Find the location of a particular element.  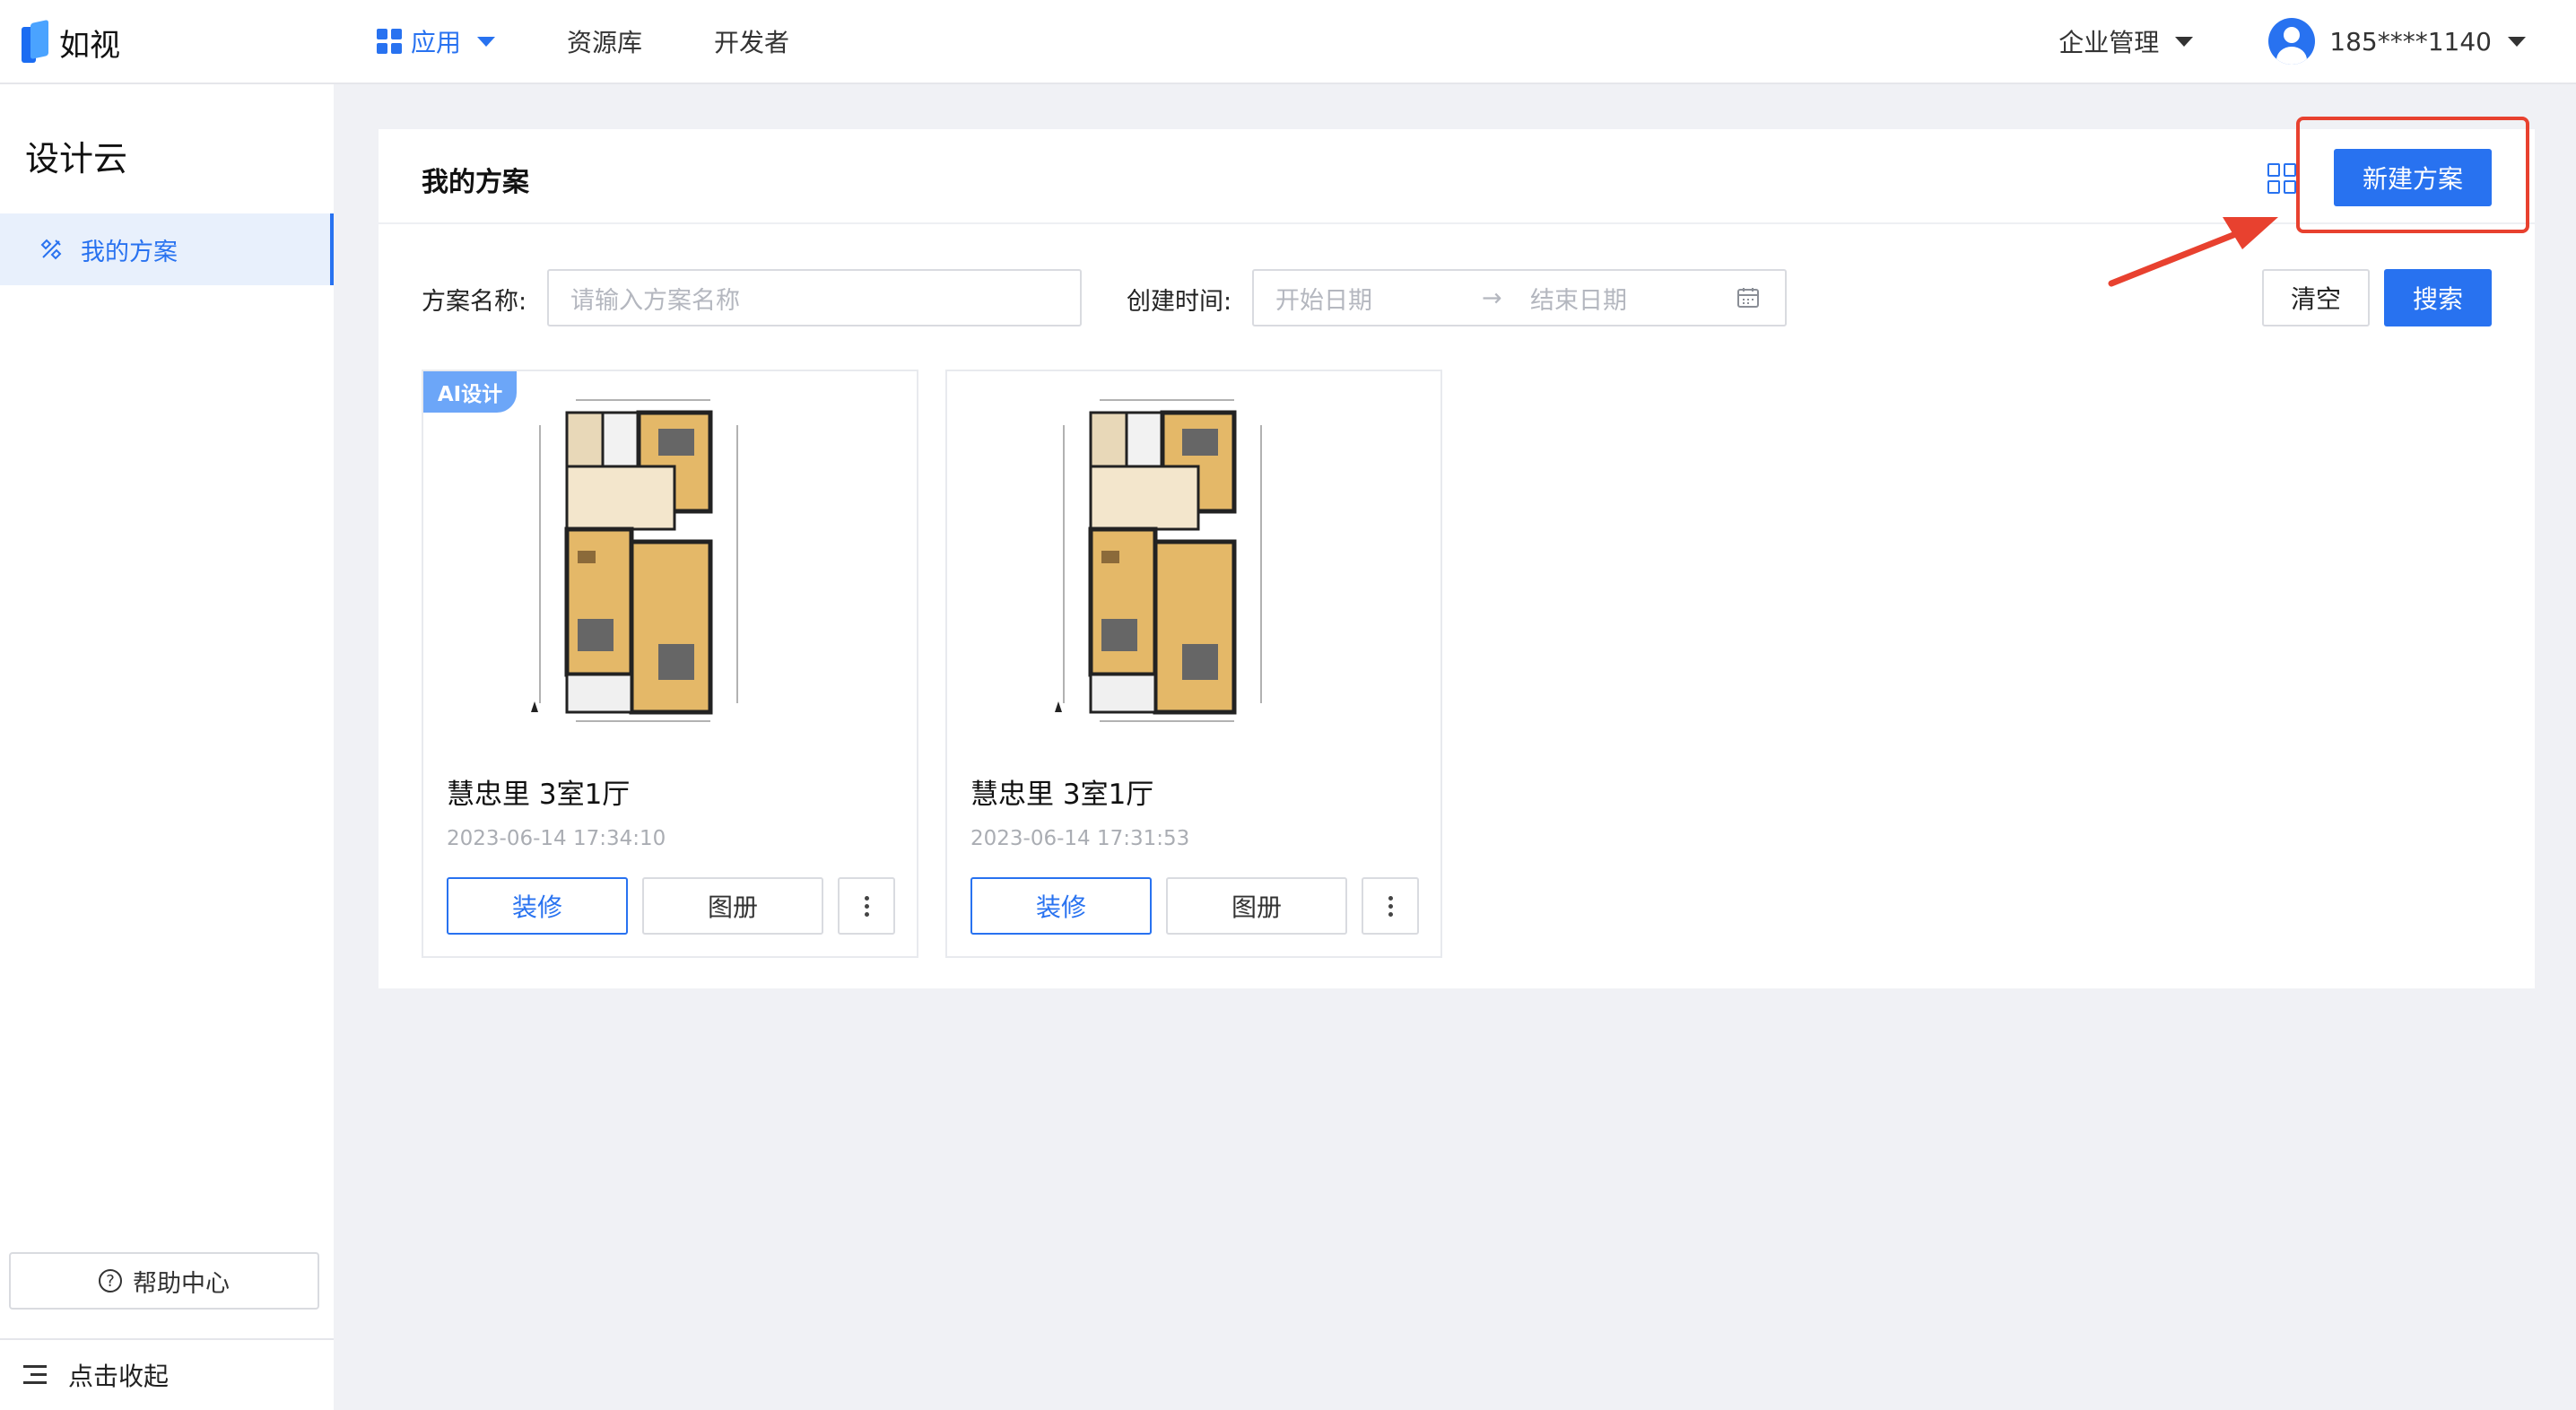

plan-card: AI设计 慧忠里 3室1厅 2023-06-14 17:34:10 装修 图册 is located at coordinates (670, 664).